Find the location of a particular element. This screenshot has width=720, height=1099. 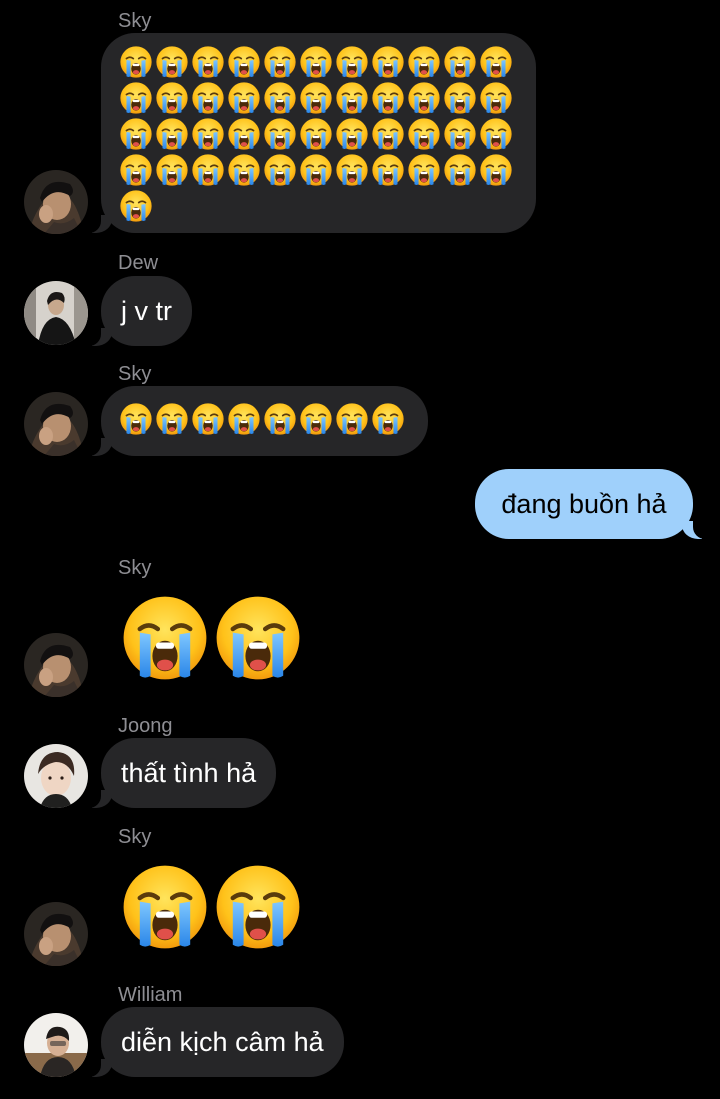

emoji-grid is located at coordinates (317, 135).